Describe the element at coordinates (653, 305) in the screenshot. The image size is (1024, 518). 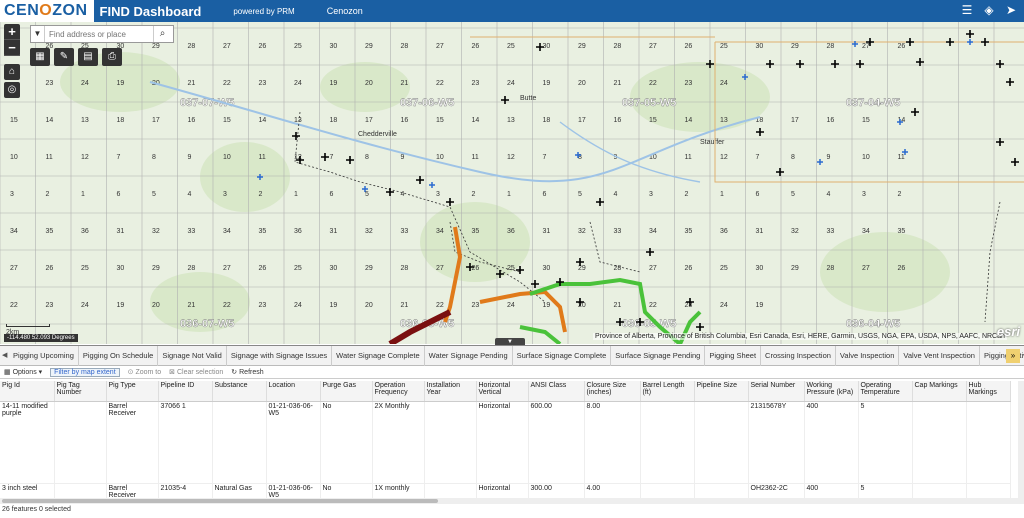
I see `section-number: 22` at that location.